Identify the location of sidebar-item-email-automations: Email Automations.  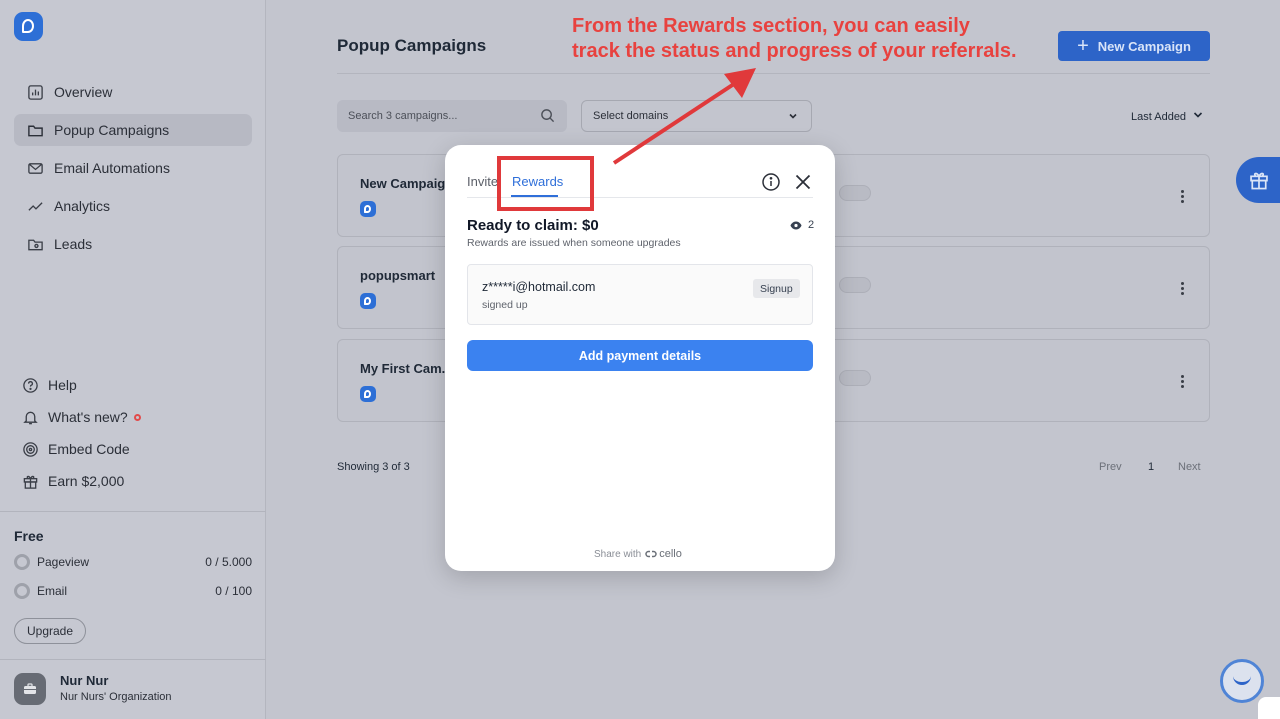
(133, 168).